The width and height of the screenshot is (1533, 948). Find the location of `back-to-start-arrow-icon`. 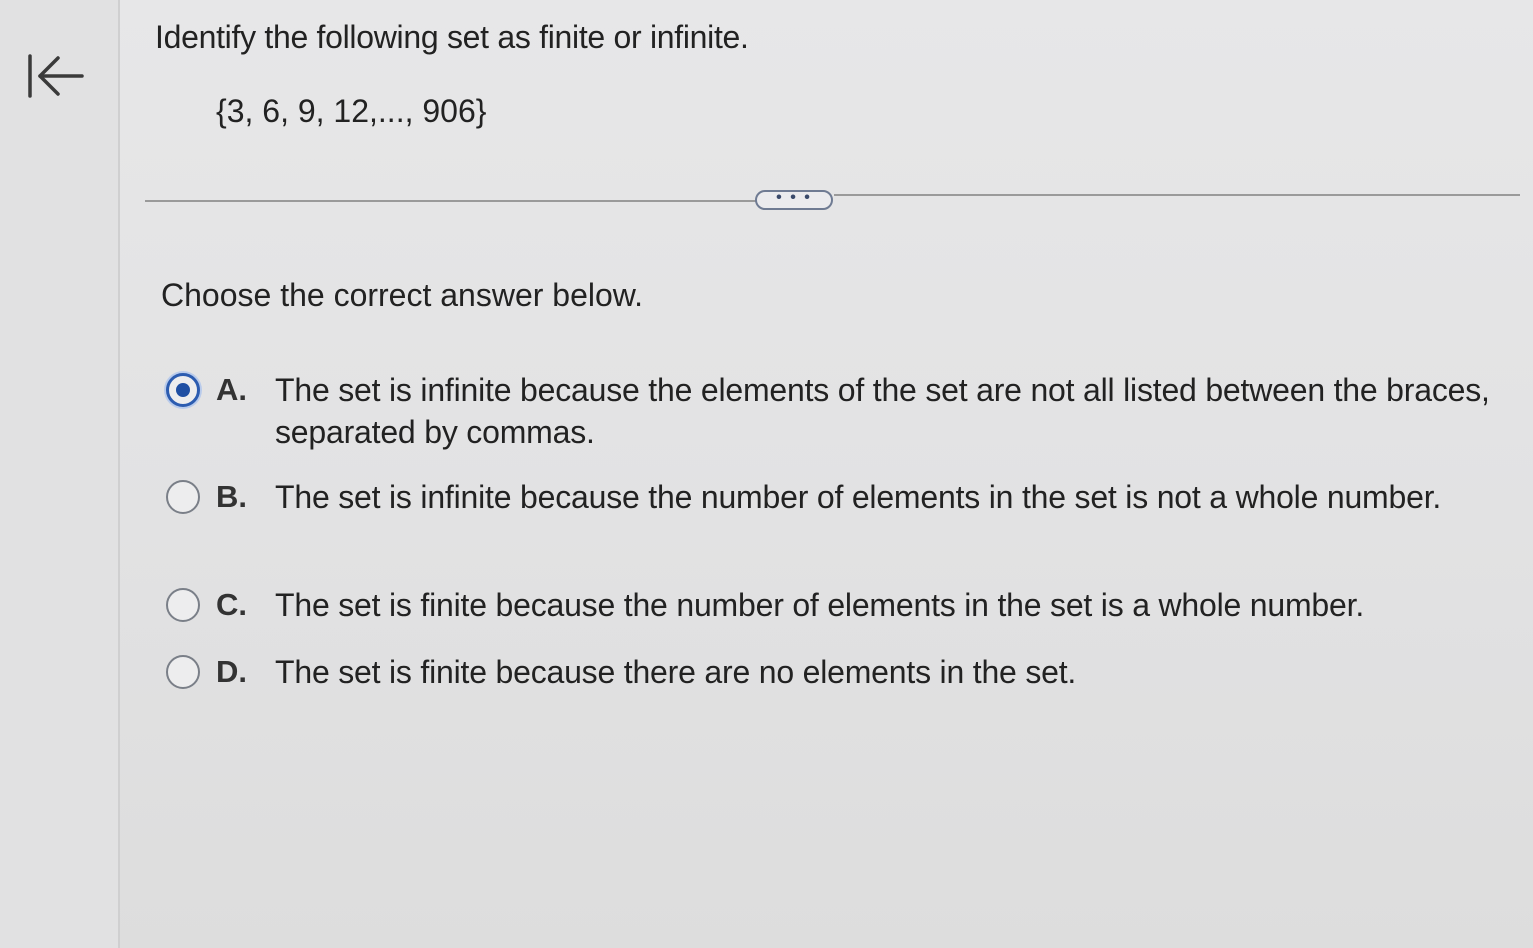

back-to-start-arrow-icon is located at coordinates (56, 76).